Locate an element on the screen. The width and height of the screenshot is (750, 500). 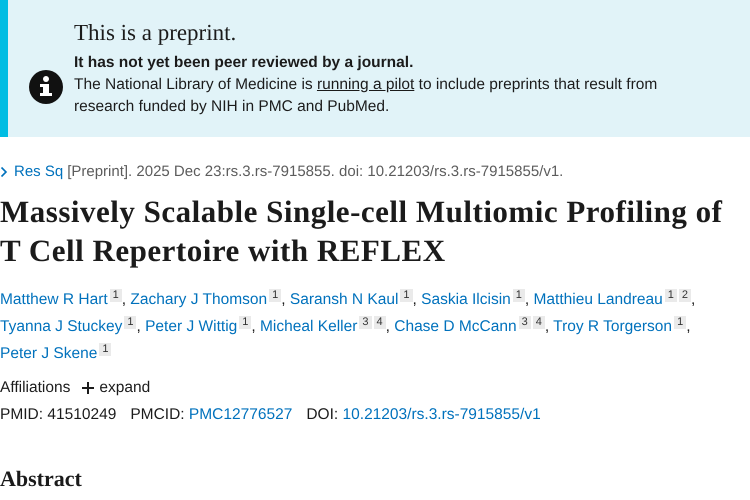
author-link: Saskia Ilcisin is located at coordinates (466, 299).